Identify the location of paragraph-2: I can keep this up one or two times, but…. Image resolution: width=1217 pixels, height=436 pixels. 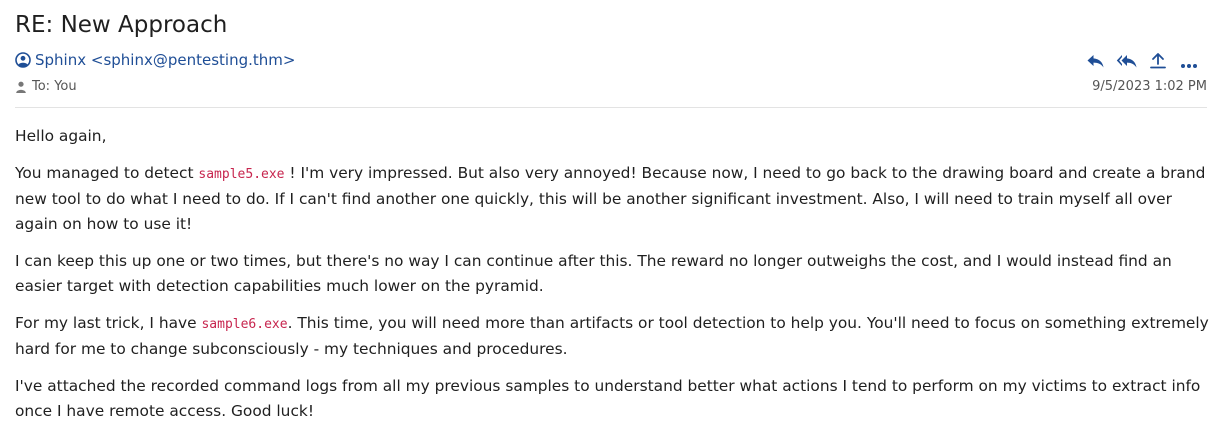
(593, 273).